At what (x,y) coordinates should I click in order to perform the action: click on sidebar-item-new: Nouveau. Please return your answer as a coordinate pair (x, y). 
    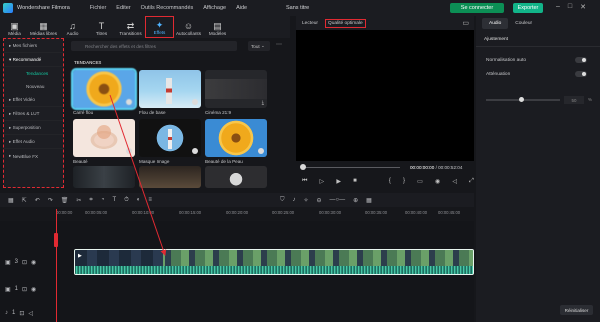
    Looking at the image, I should click on (33, 86).